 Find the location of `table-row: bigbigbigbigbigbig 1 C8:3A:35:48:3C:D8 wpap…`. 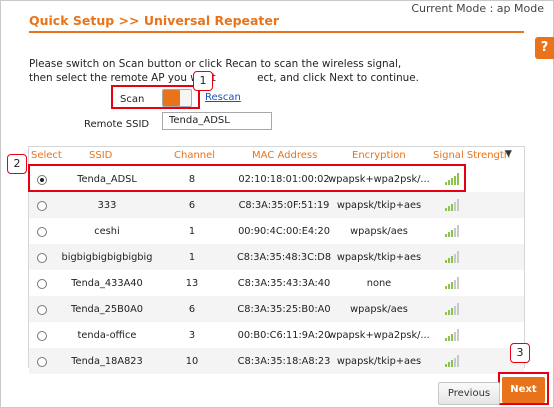

table-row: bigbigbigbigbigbig 1 C8:3A:35:48:3C:D8 wpap… is located at coordinates (276, 257).